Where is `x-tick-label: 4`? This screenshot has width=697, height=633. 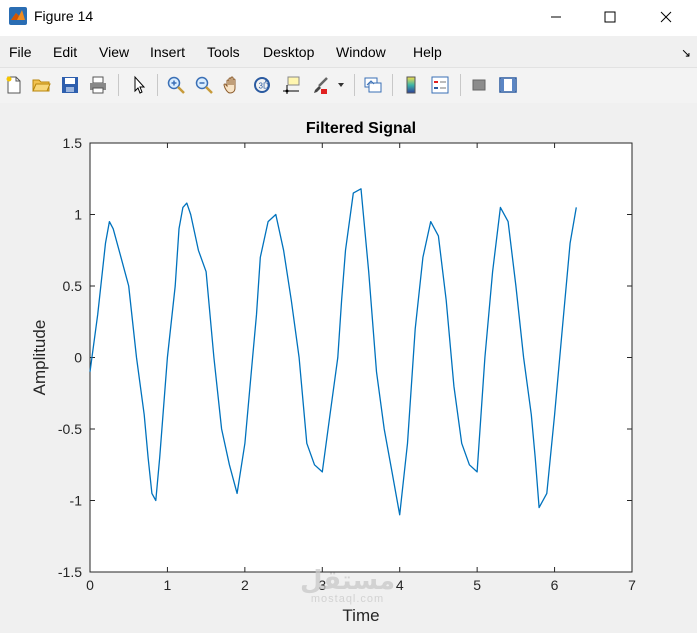
x-tick-label: 4 is located at coordinates (400, 585).